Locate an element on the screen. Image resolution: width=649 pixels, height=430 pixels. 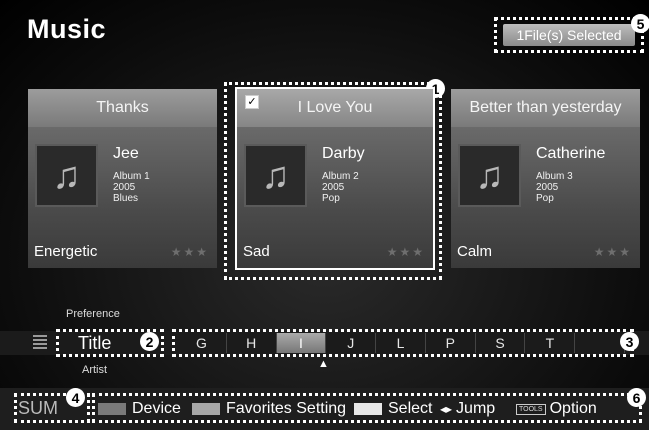
tools-icon: TOOLS is located at coordinates (531, 409).